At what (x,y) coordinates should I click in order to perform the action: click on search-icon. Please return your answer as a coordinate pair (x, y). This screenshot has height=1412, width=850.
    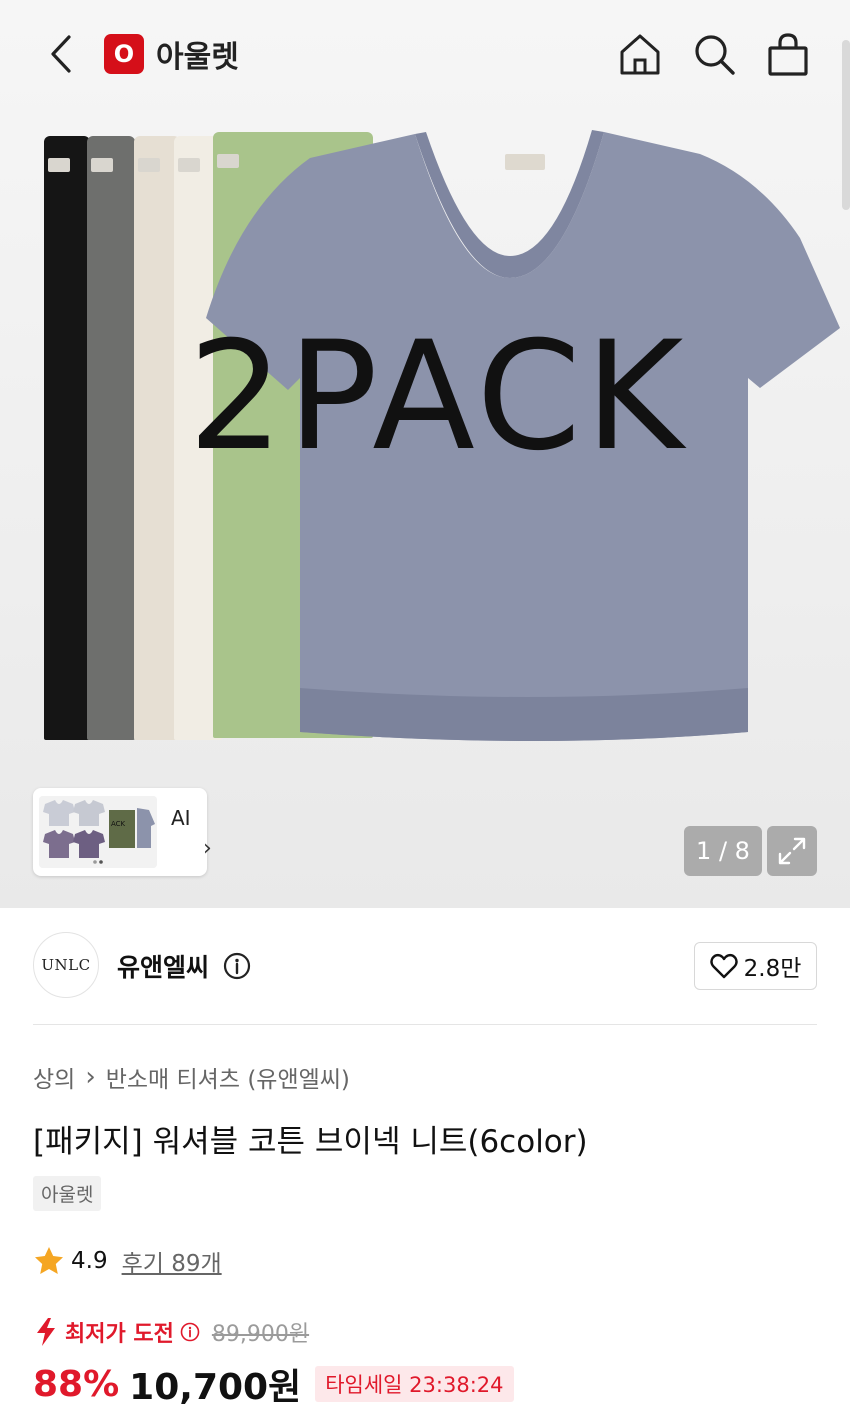
    Looking at the image, I should click on (715, 55).